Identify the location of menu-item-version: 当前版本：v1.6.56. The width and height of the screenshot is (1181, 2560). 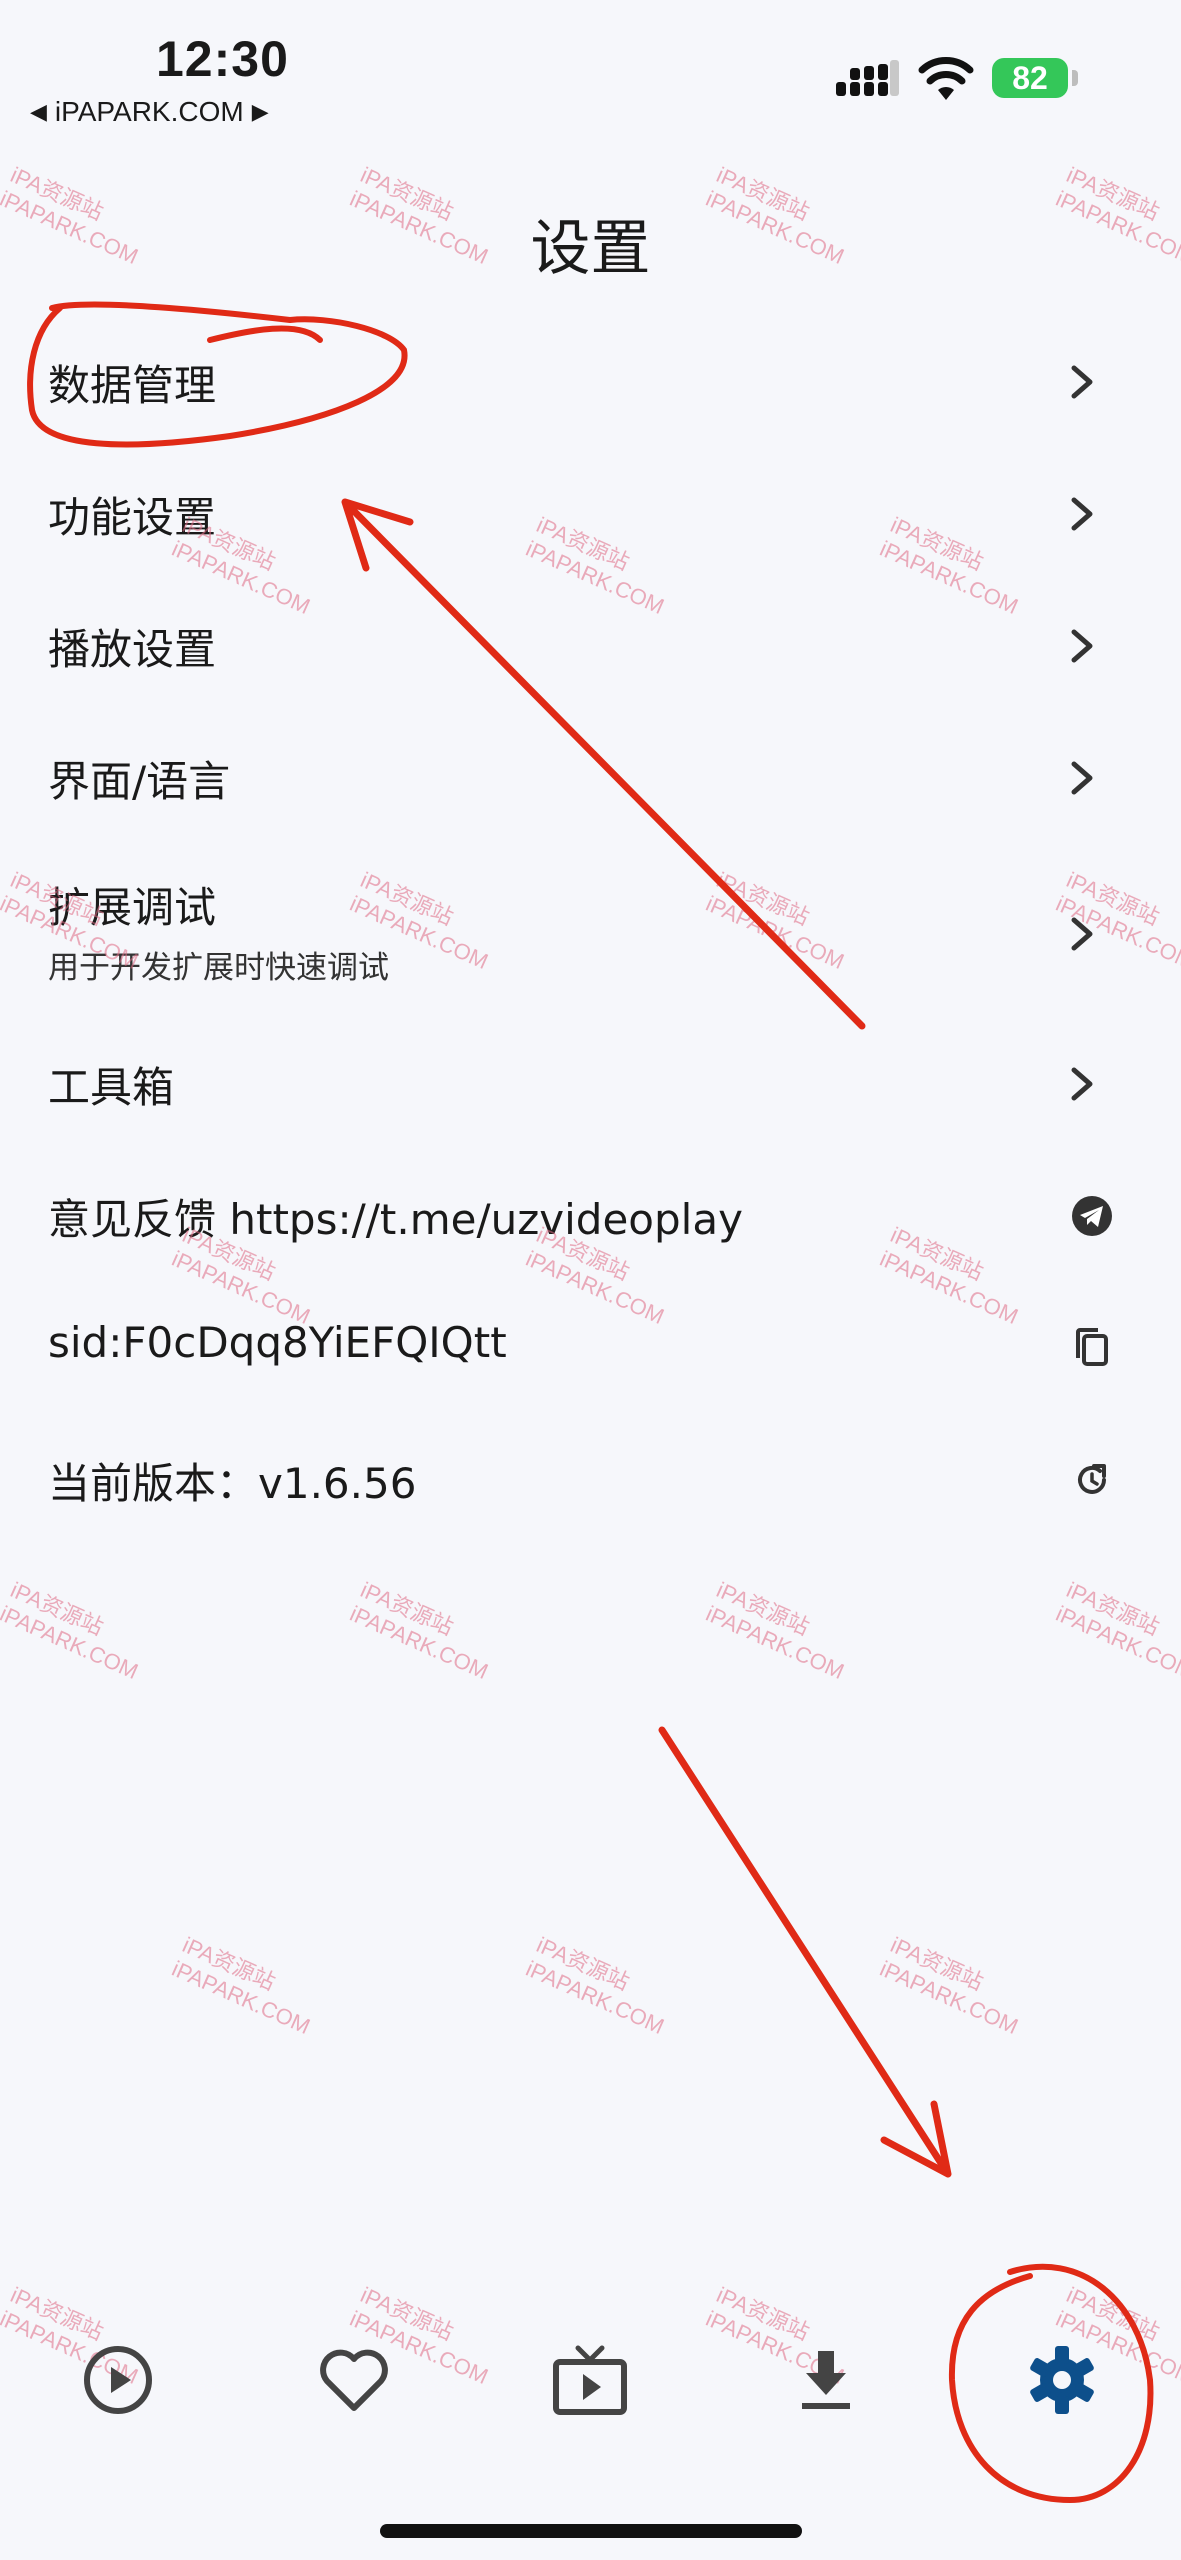
(590, 1480).